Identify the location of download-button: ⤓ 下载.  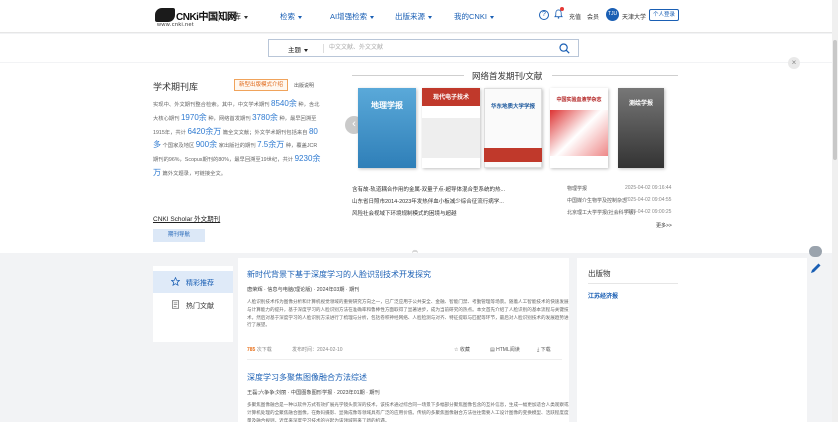
(544, 349).